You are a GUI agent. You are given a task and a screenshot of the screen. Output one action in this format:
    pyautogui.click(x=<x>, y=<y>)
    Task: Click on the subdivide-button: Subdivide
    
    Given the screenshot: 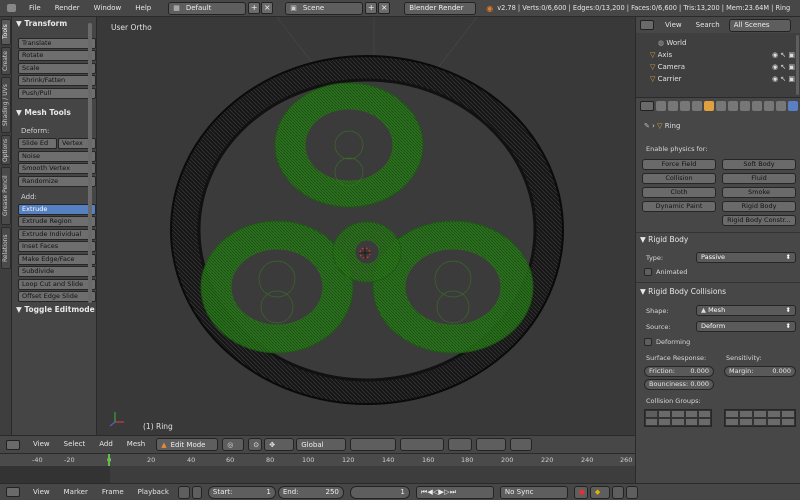 What is the action you would take?
    pyautogui.click(x=57, y=271)
    